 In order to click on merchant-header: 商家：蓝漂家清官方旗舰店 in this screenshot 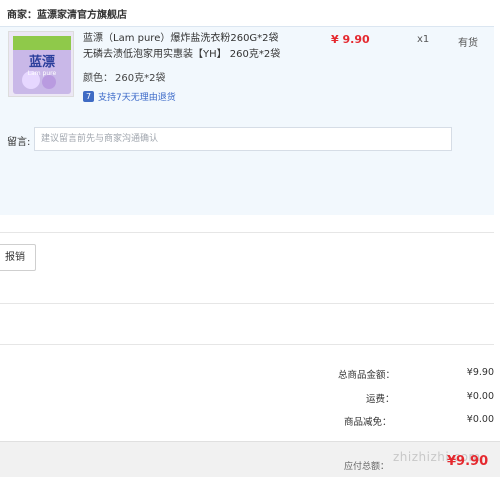, I will do `click(67, 13)`.